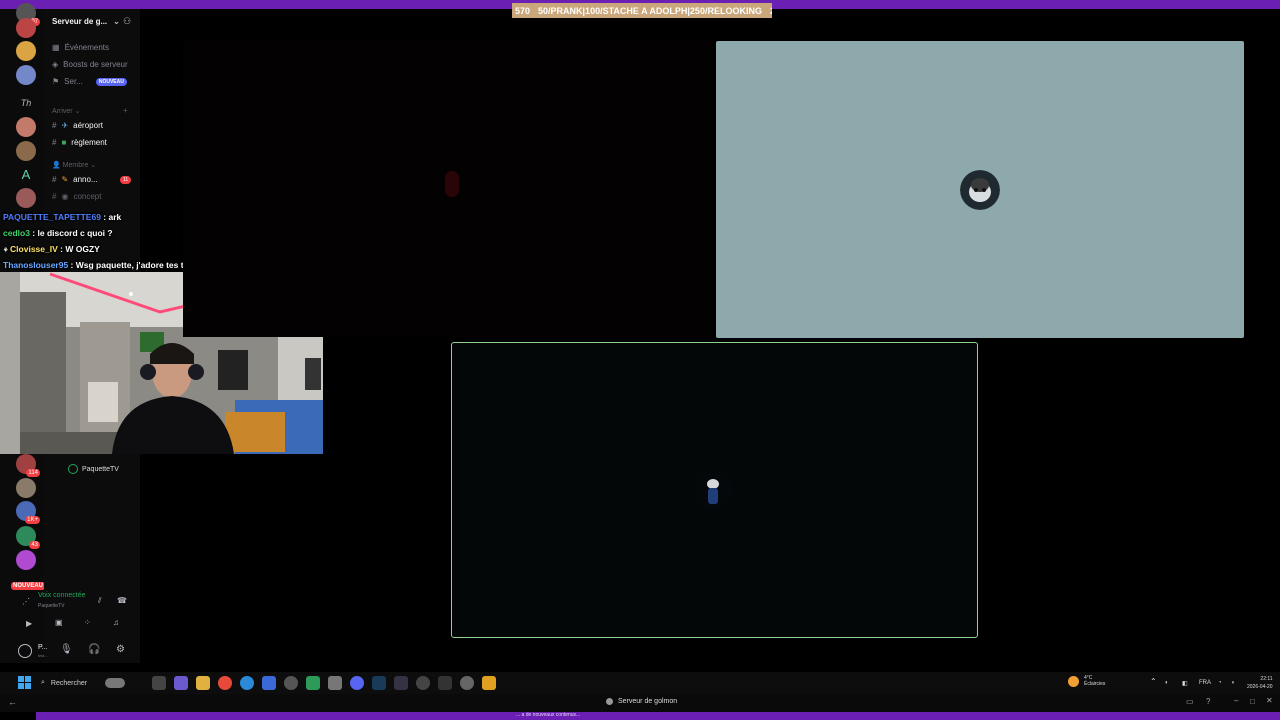 Image resolution: width=1280 pixels, height=720 pixels. I want to click on channel-label: aéroport, so click(88, 125).